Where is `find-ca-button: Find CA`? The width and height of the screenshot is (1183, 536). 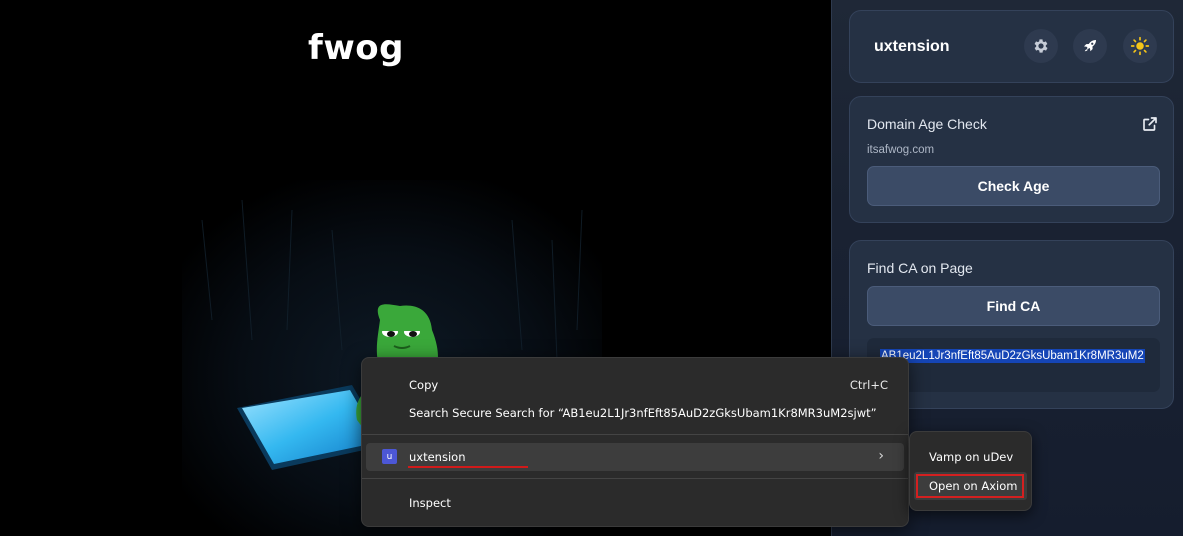 find-ca-button: Find CA is located at coordinates (1013, 306).